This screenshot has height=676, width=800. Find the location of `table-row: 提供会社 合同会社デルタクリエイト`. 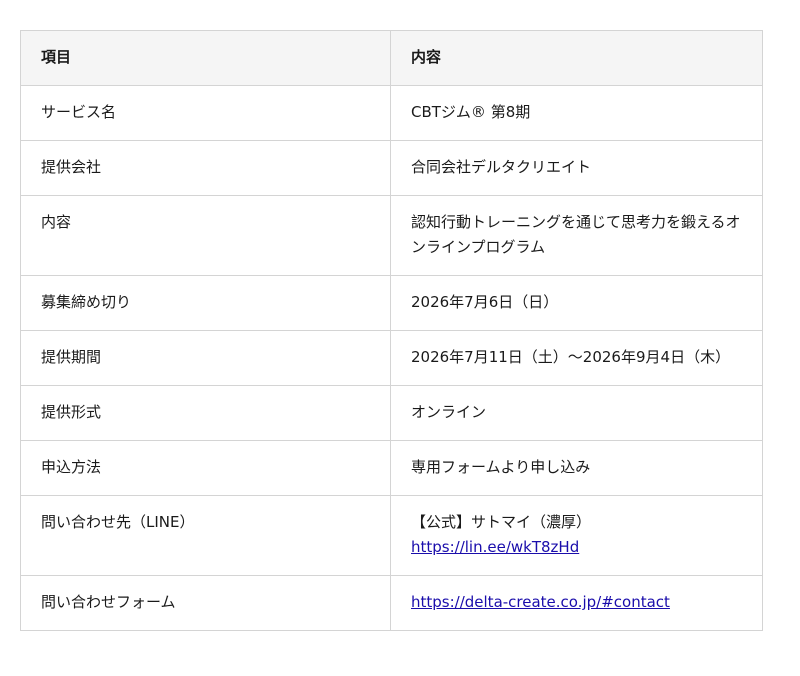

table-row: 提供会社 合同会社デルタクリエイト is located at coordinates (391, 168).